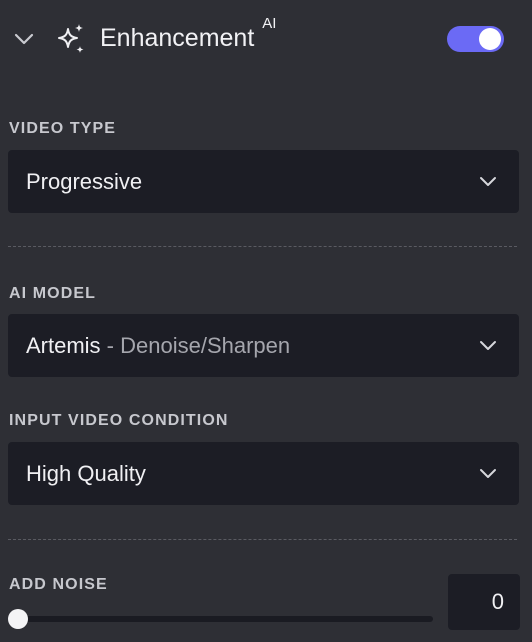  Describe the element at coordinates (475, 39) in the screenshot. I see `enhancement-toggle` at that location.